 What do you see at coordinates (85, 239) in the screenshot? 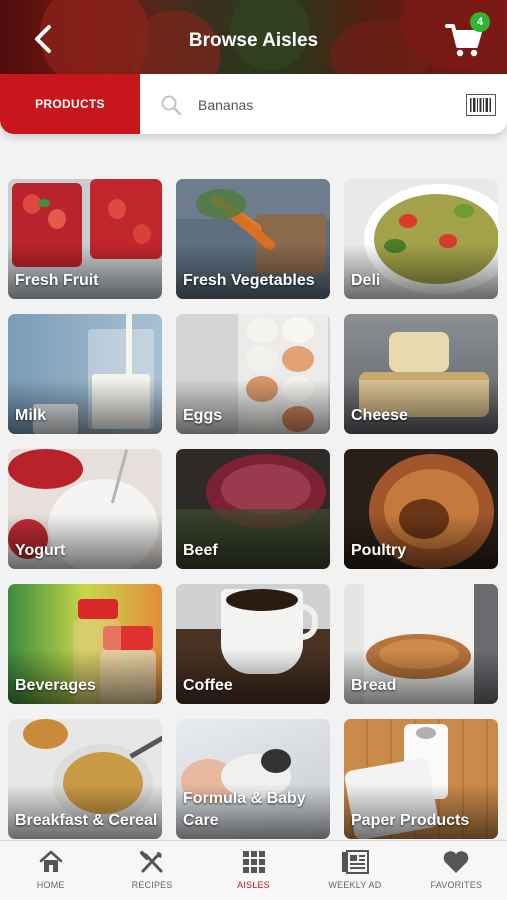
I see `aisle-tile-fresh-fruit: Fresh Fruit` at bounding box center [85, 239].